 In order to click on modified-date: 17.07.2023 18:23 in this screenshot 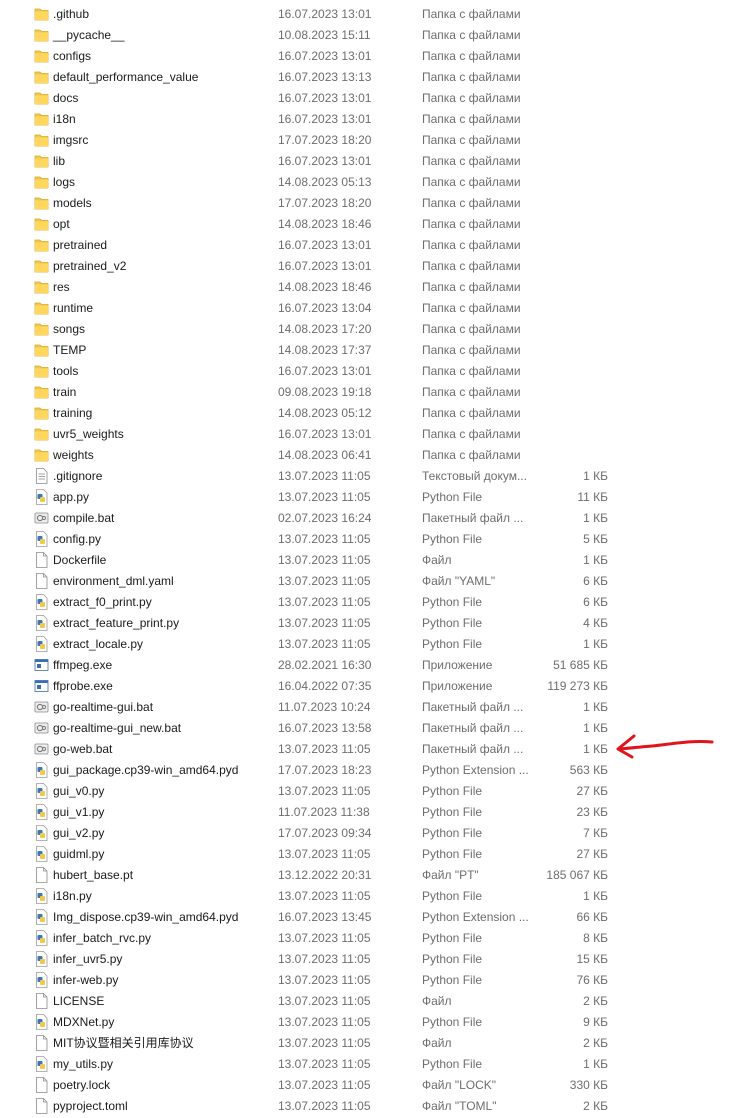, I will do `click(325, 770)`.